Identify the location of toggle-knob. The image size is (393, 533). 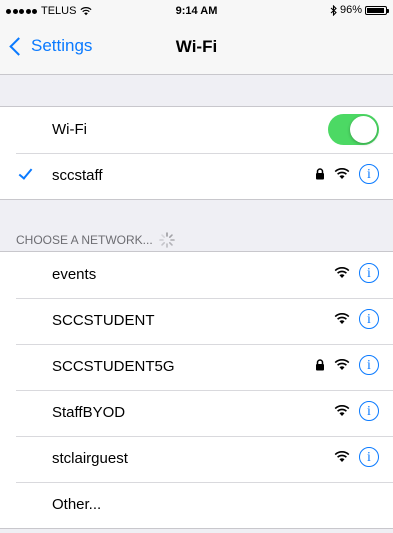
(363, 129).